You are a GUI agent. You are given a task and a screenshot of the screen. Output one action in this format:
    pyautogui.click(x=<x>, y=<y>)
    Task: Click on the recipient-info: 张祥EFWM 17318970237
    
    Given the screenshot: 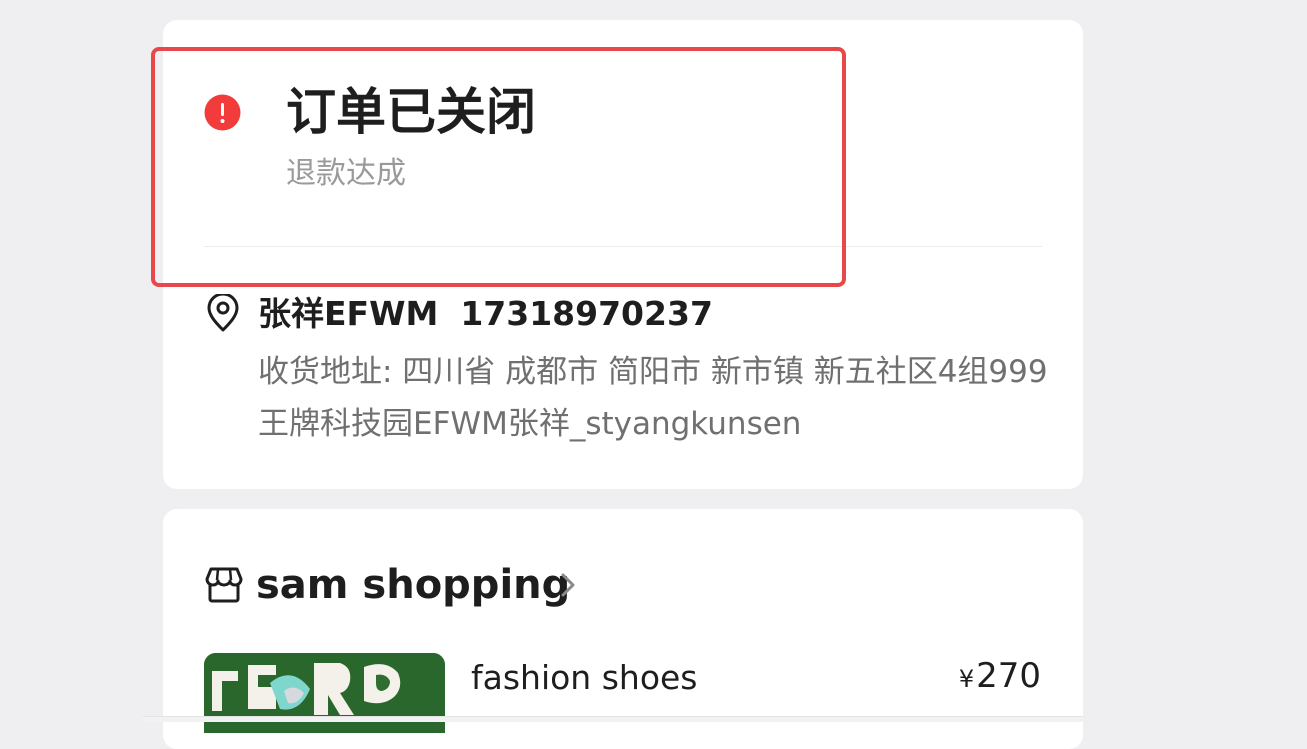 What is the action you would take?
    pyautogui.click(x=485, y=314)
    